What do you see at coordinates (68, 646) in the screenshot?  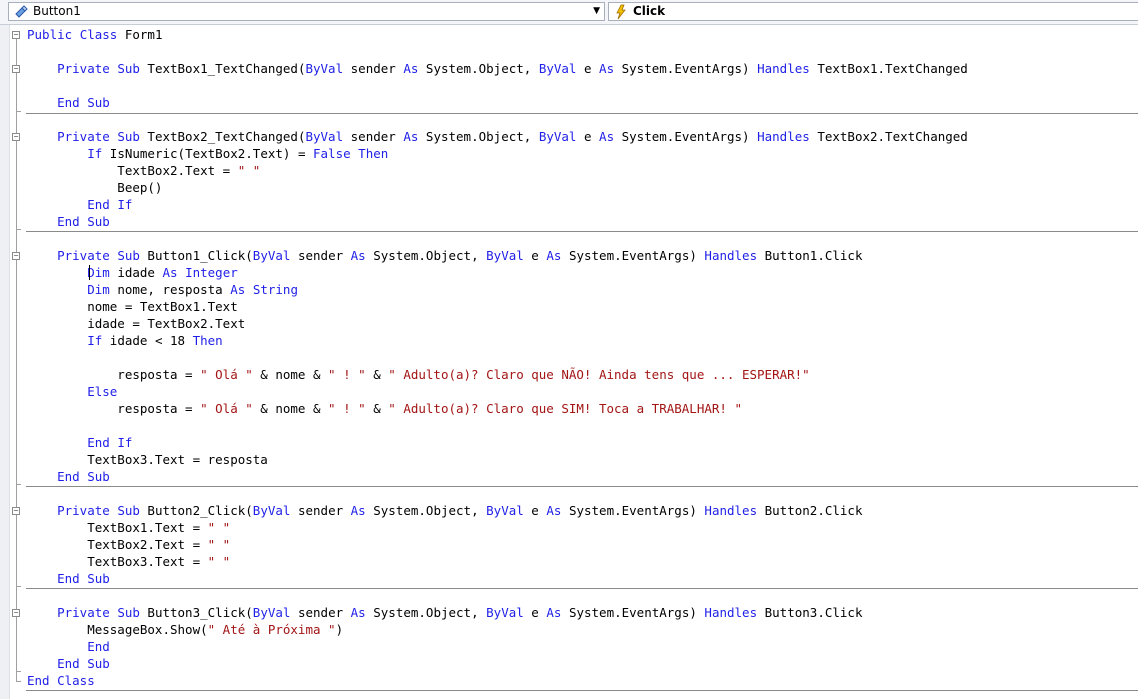 I see `code-line: End` at bounding box center [68, 646].